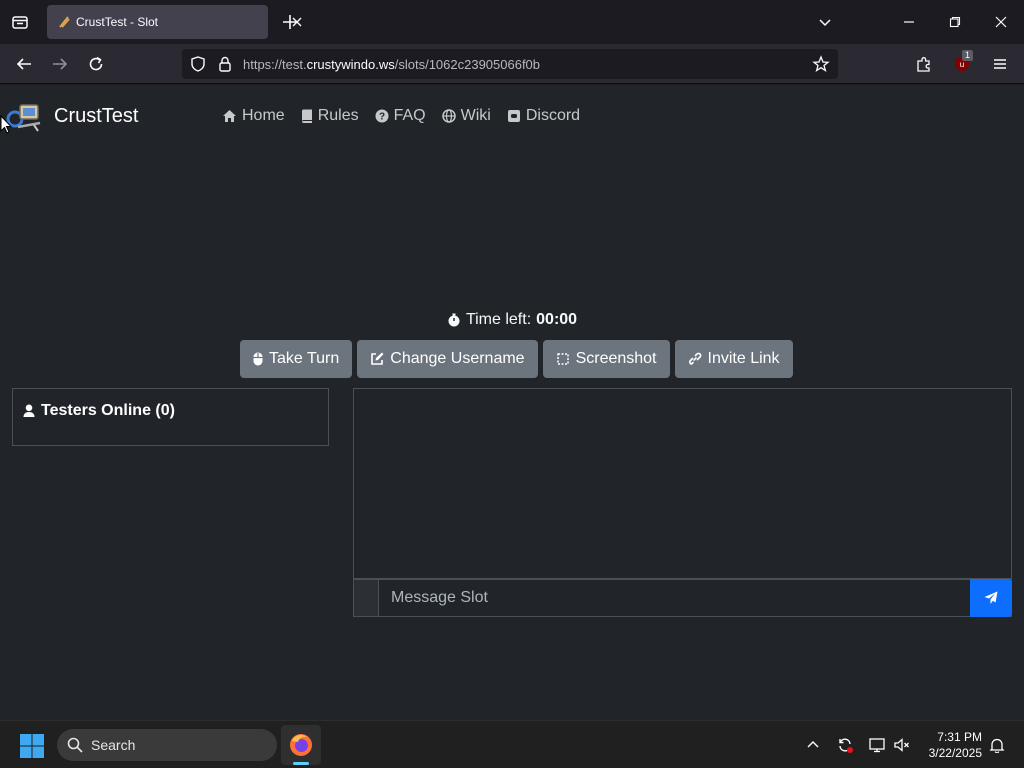 The width and height of the screenshot is (1024, 768). What do you see at coordinates (955, 22) in the screenshot?
I see `restore-icon` at bounding box center [955, 22].